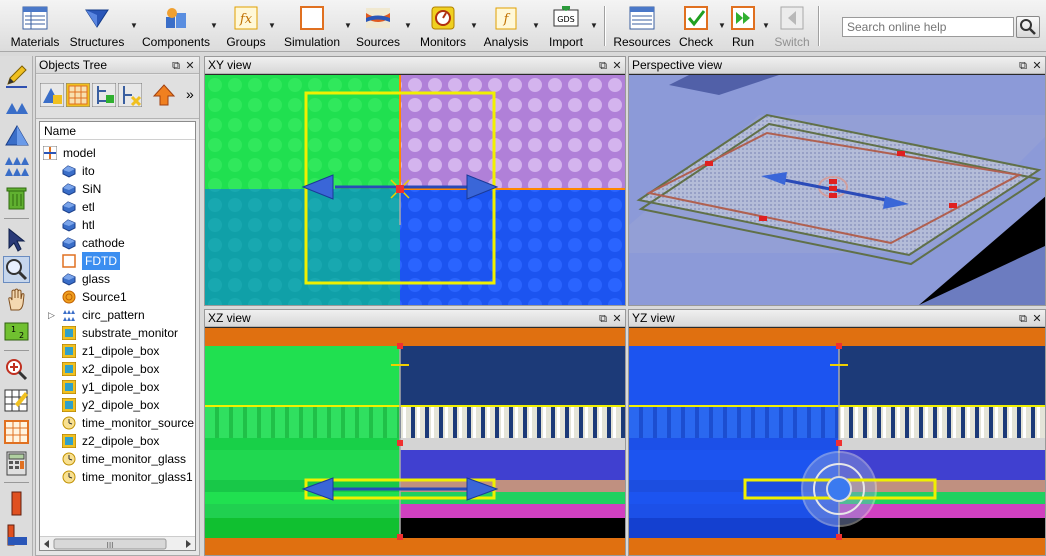  Describe the element at coordinates (16, 105) in the screenshot. I see `small-pyramids-icon` at that location.